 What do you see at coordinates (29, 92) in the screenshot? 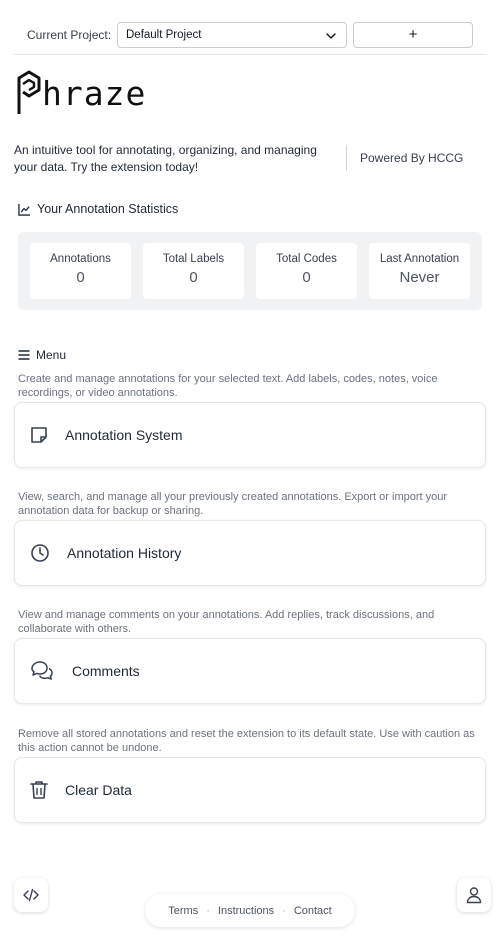
I see `logo-mark-icon` at bounding box center [29, 92].